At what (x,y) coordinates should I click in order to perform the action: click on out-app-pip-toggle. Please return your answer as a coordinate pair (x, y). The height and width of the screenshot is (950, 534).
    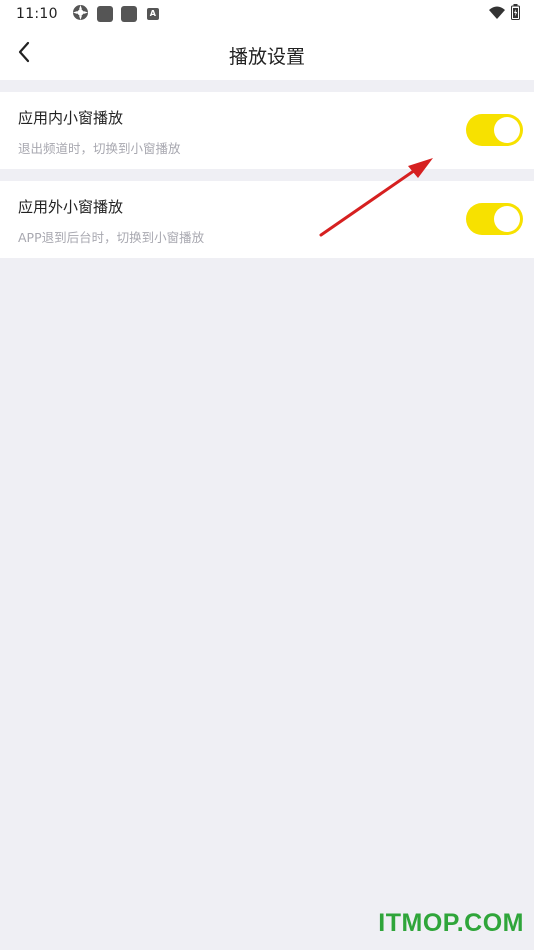
    Looking at the image, I should click on (494, 219).